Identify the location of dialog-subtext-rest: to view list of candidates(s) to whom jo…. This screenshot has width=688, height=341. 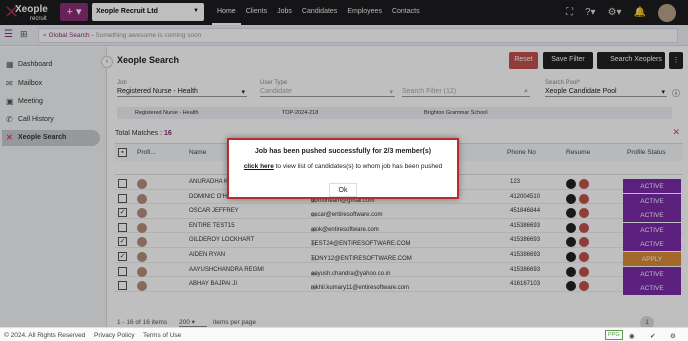
(358, 166).